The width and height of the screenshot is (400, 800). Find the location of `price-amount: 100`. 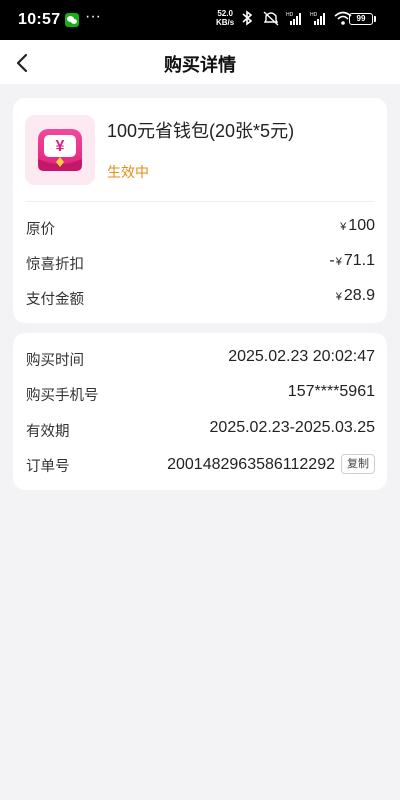

price-amount: 100 is located at coordinates (361, 225).